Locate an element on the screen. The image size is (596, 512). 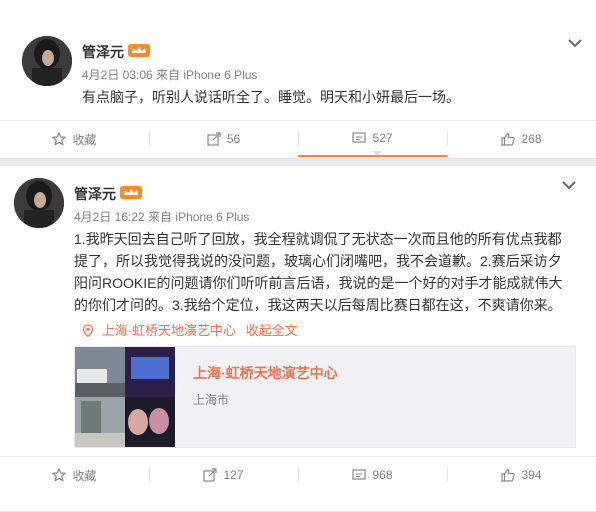
post-meta: 4月2日 16:22 来自 iPhone 6 Plus is located at coordinates (162, 217).